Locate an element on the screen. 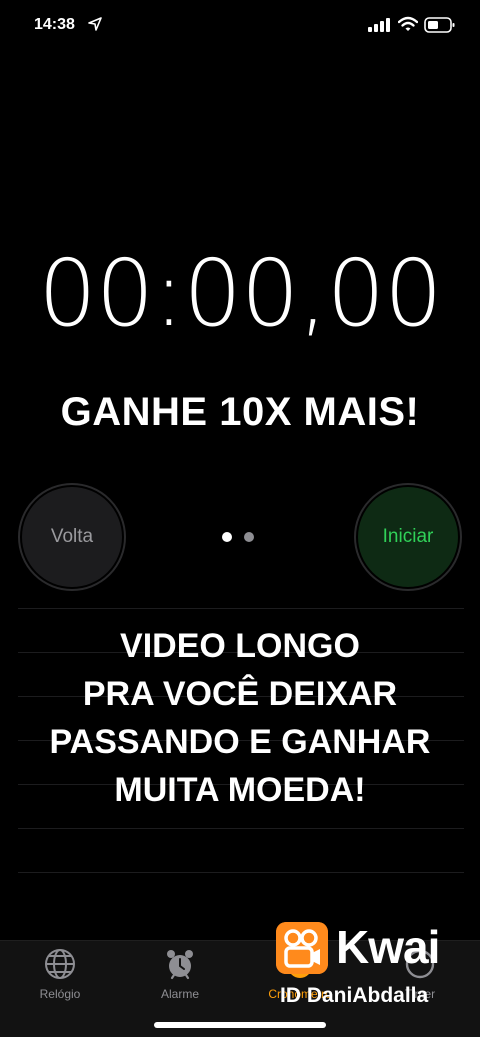 The image size is (480, 1037). start-button: Iniciar is located at coordinates (408, 537).